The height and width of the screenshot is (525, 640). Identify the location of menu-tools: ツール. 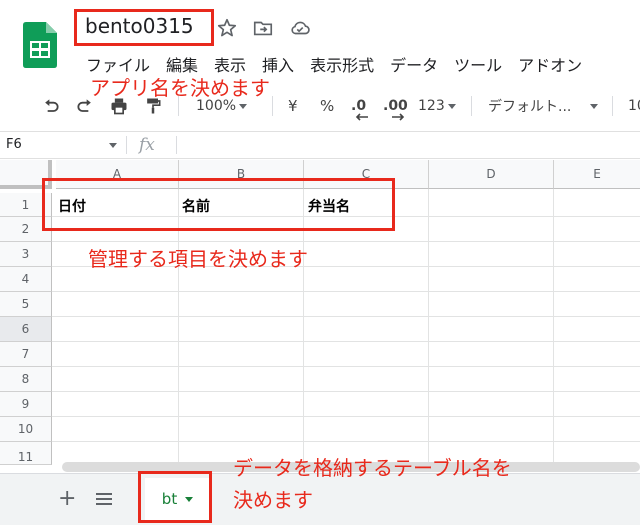
(478, 64).